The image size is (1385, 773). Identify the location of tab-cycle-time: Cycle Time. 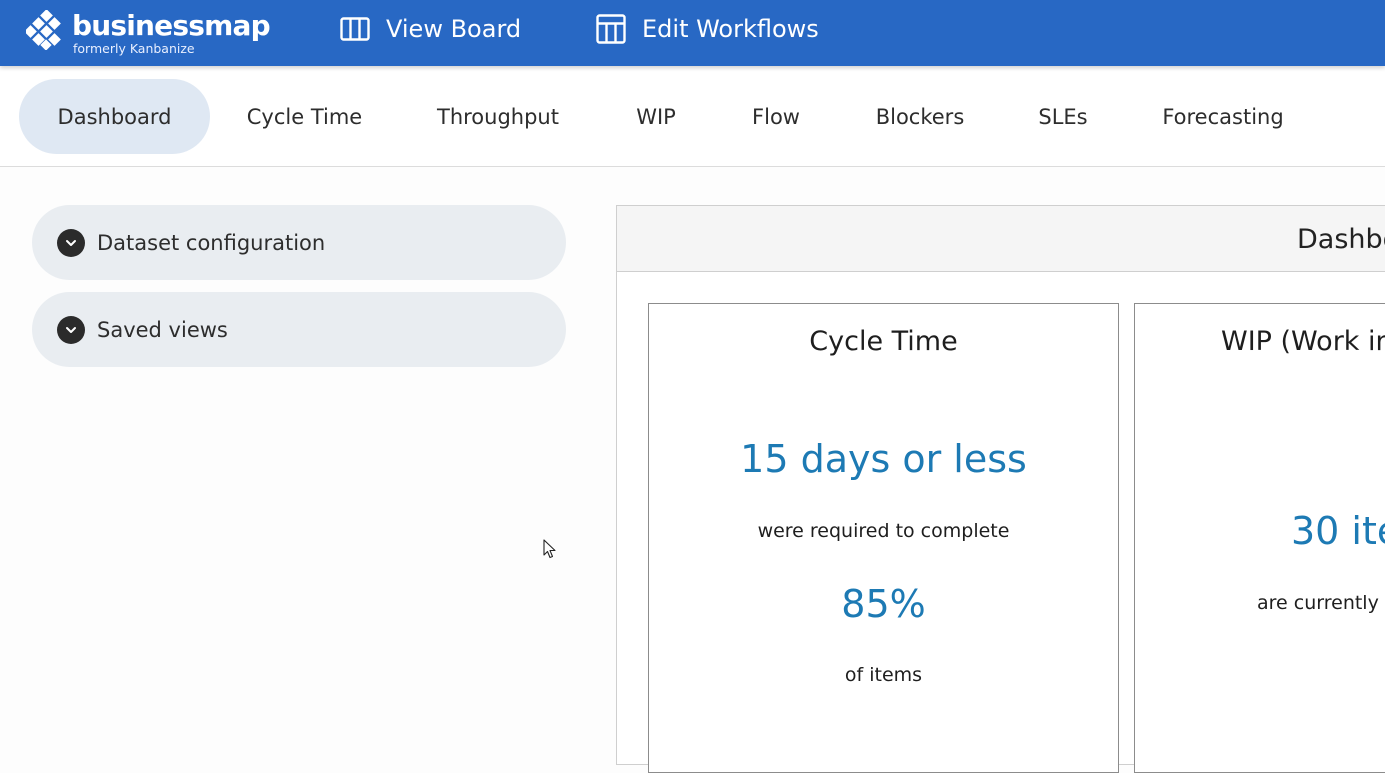
(304, 116).